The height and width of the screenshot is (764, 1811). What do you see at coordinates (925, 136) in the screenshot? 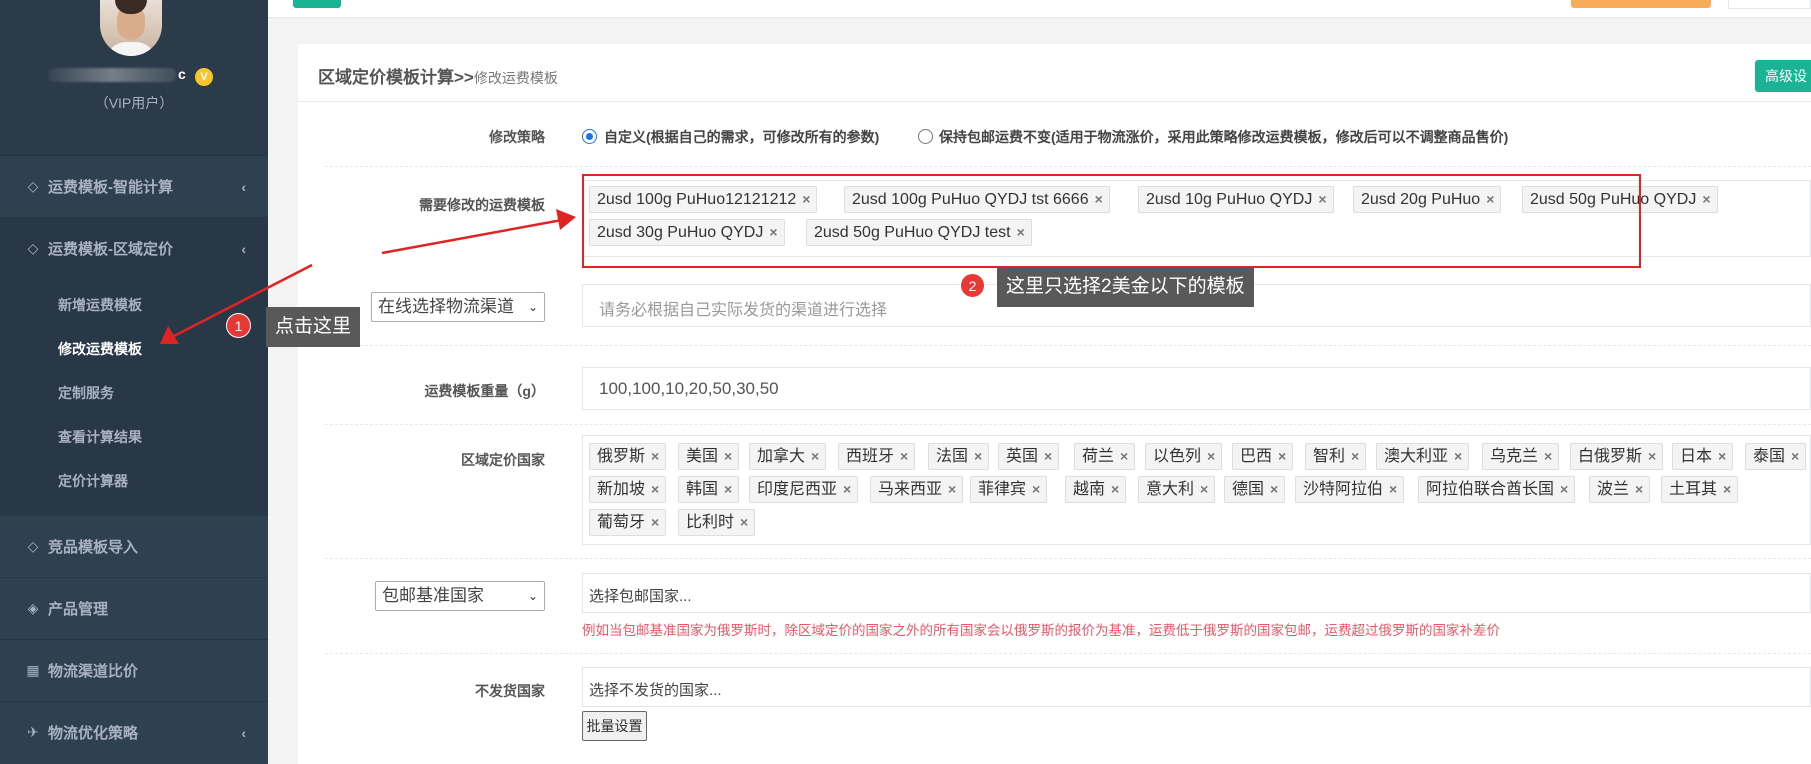
I see `strategy-keep-free-radio` at bounding box center [925, 136].